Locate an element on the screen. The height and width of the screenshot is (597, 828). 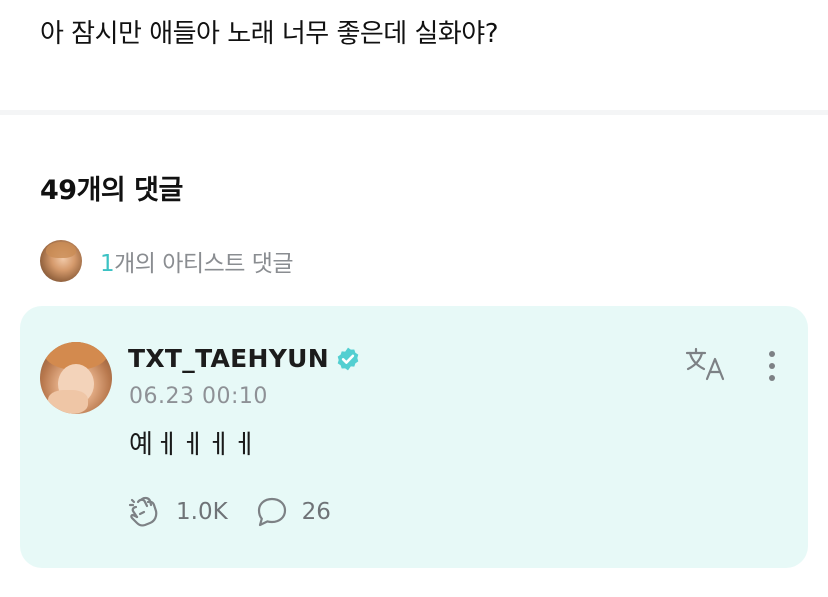
username: TXT_TAEHYUN is located at coordinates (228, 358).